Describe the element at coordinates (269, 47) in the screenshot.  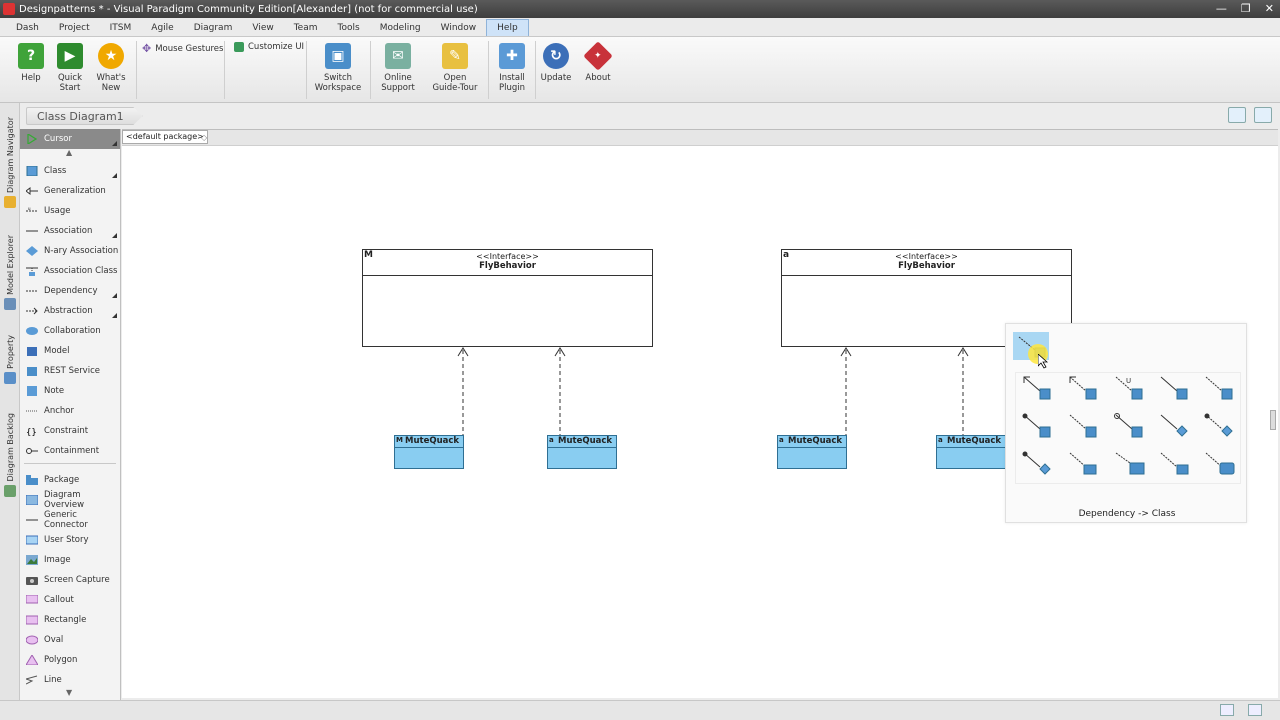
I see `customize-ui-button: Customize UI` at that location.